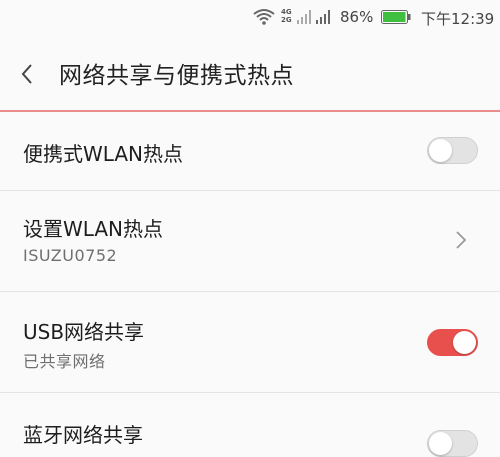 This screenshot has width=500, height=457. I want to click on signal-icon, so click(304, 17).